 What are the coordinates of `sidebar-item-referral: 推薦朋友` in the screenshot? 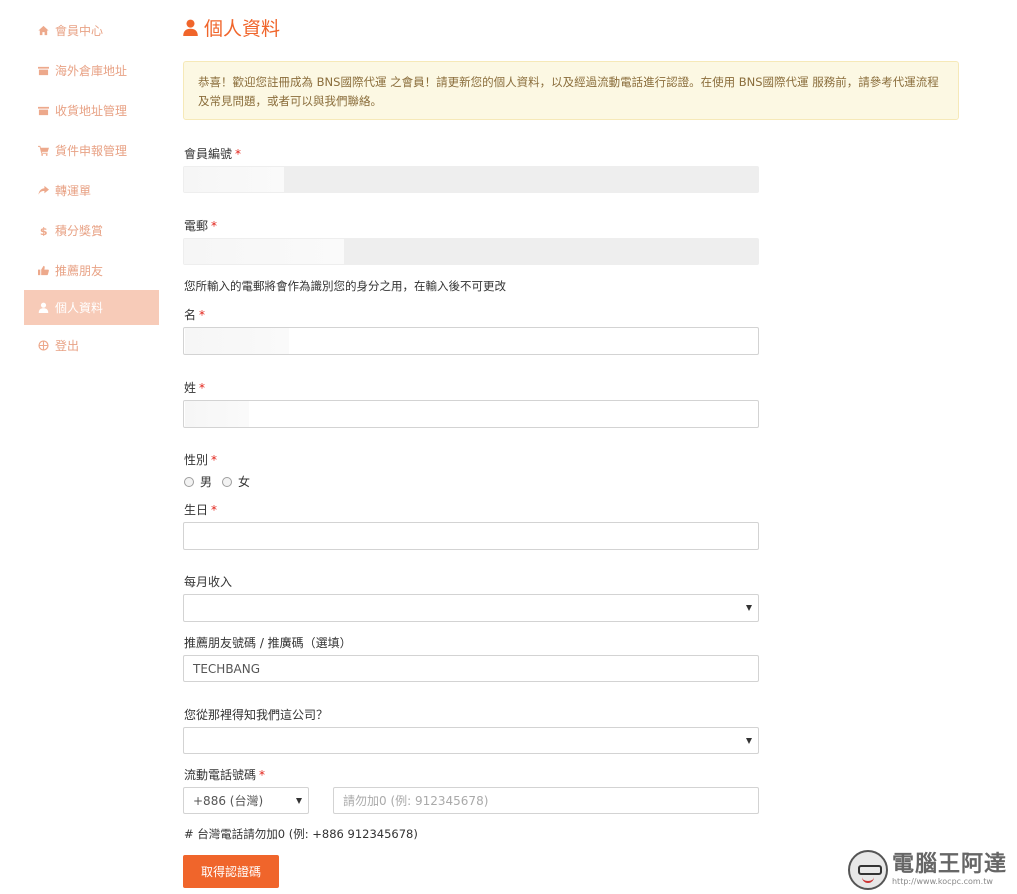 It's located at (91, 270).